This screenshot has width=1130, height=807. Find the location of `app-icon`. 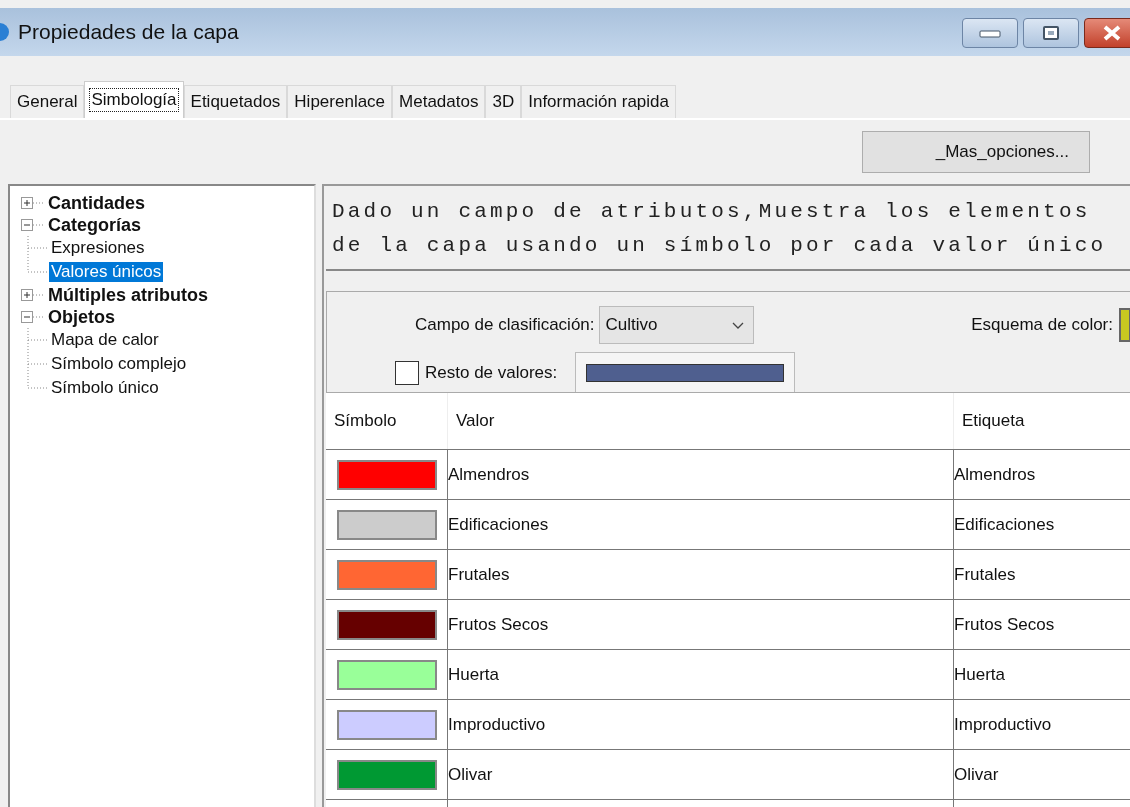

app-icon is located at coordinates (5, 32).